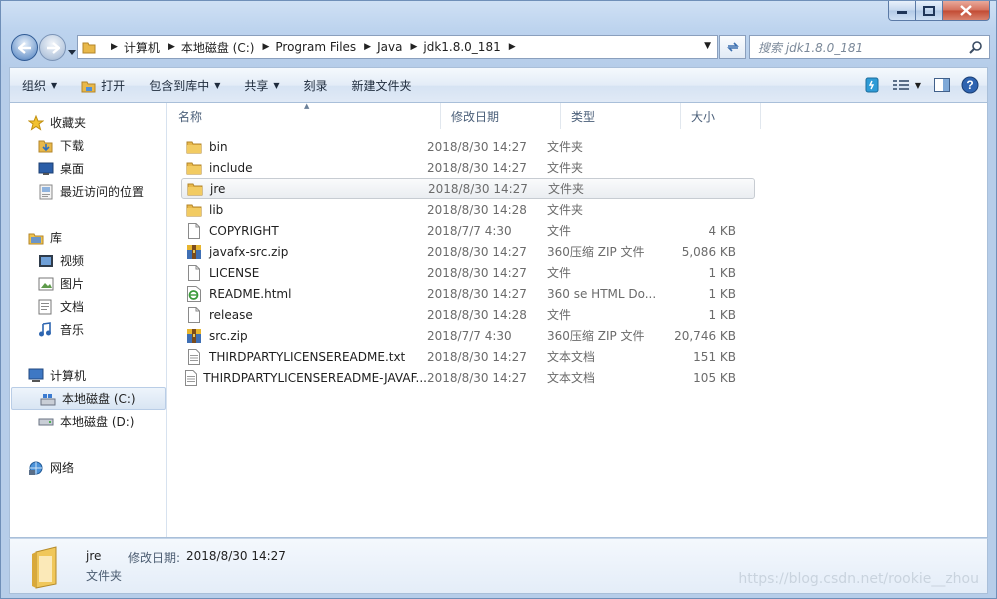 This screenshot has height=599, width=997. Describe the element at coordinates (88, 421) in the screenshot. I see `nav-local-disk-d: 本地磁盘 (D:)` at that location.